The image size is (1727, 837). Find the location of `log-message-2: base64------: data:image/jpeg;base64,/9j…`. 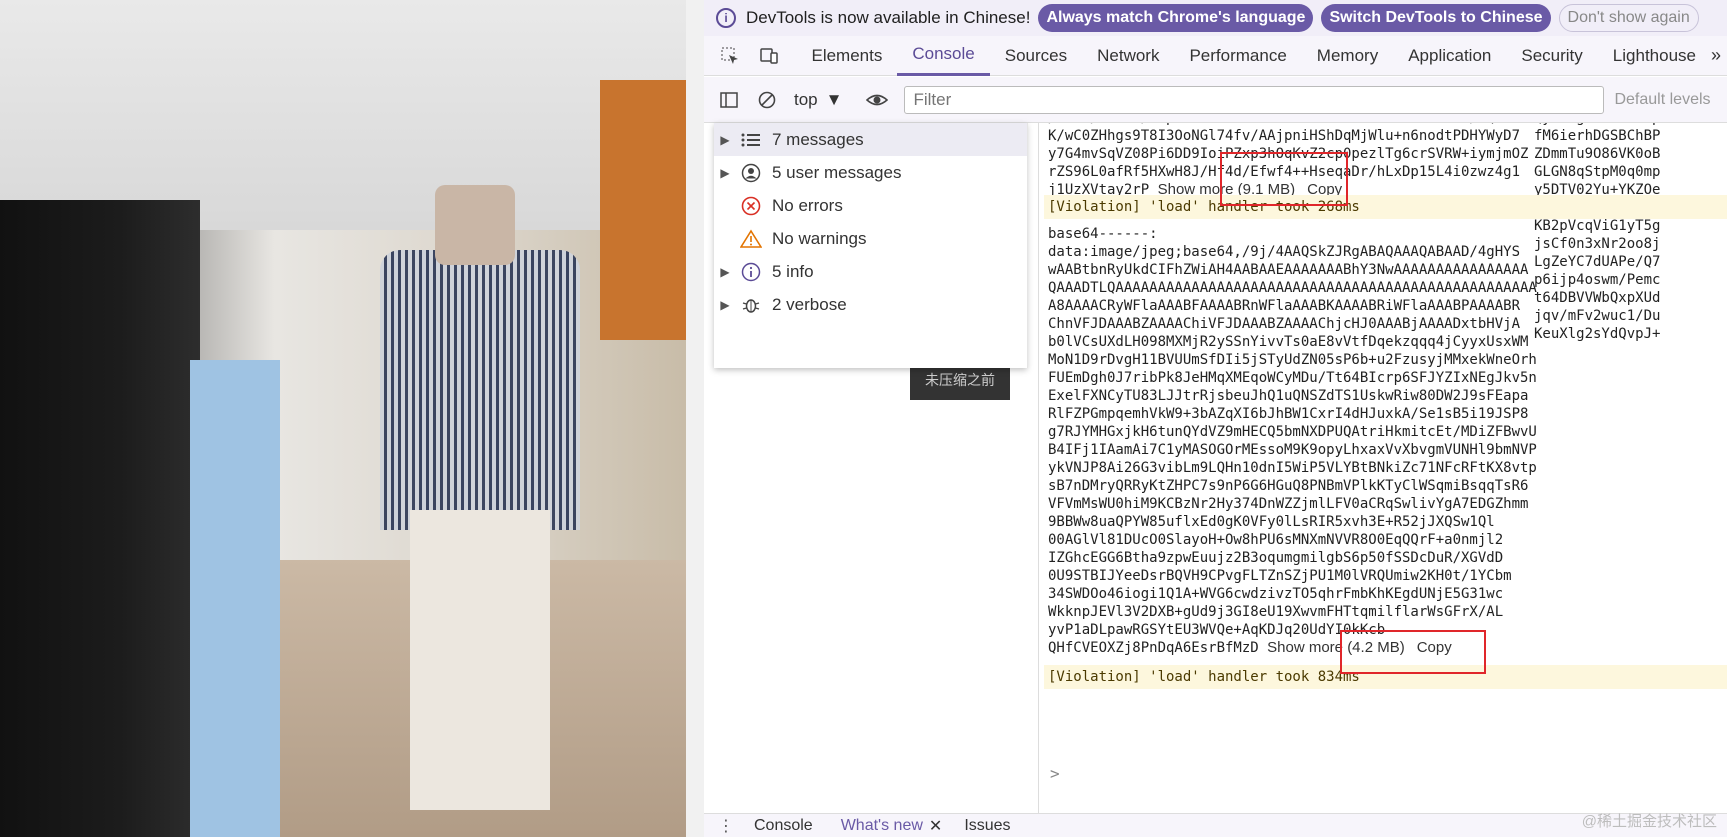

log-message-2: base64------: data:image/jpeg;base64,/9j… is located at coordinates (1292, 441).